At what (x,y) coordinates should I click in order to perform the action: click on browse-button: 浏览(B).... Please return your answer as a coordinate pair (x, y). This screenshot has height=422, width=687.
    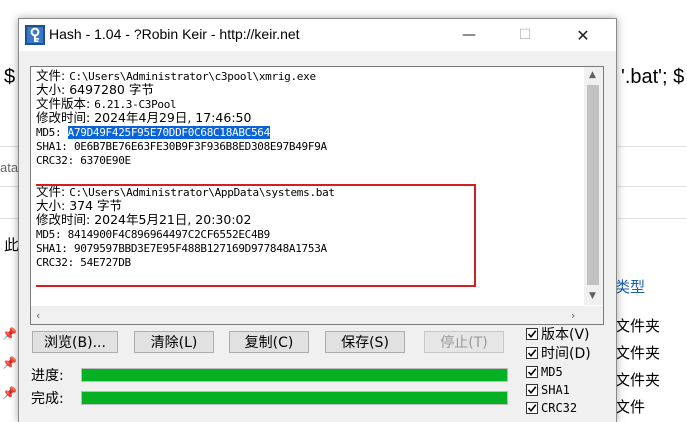
    Looking at the image, I should click on (75, 342).